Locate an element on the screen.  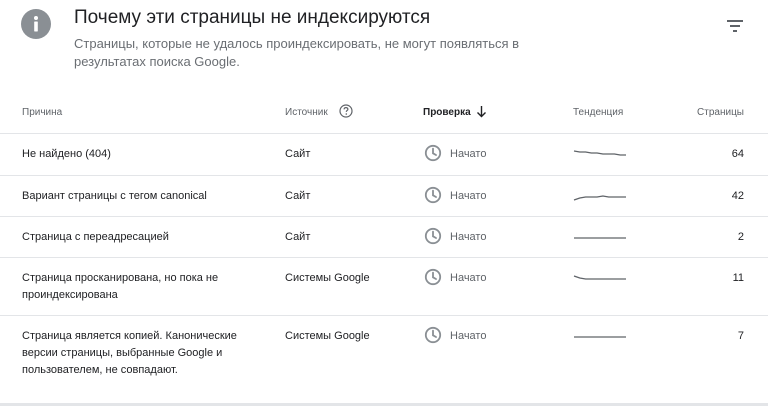
reason-cell: Не найдено (404) is located at coordinates (66, 154).